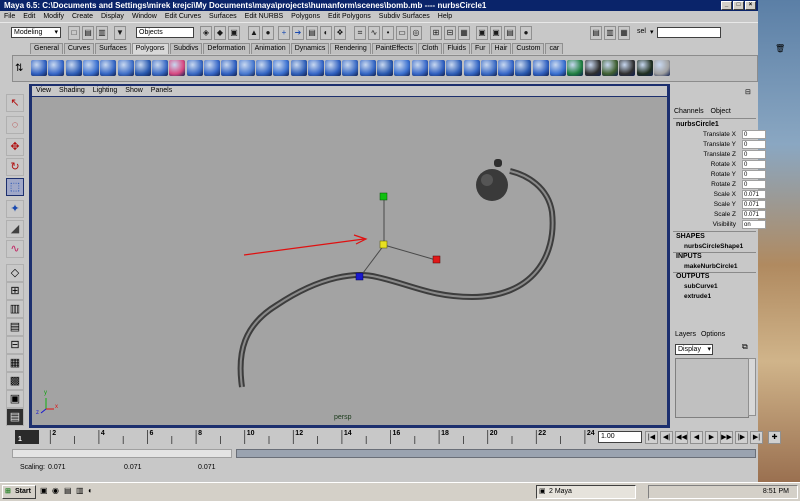 The width and height of the screenshot is (800, 501). I want to click on layout-graph-icon: ⊟, so click(15, 345).